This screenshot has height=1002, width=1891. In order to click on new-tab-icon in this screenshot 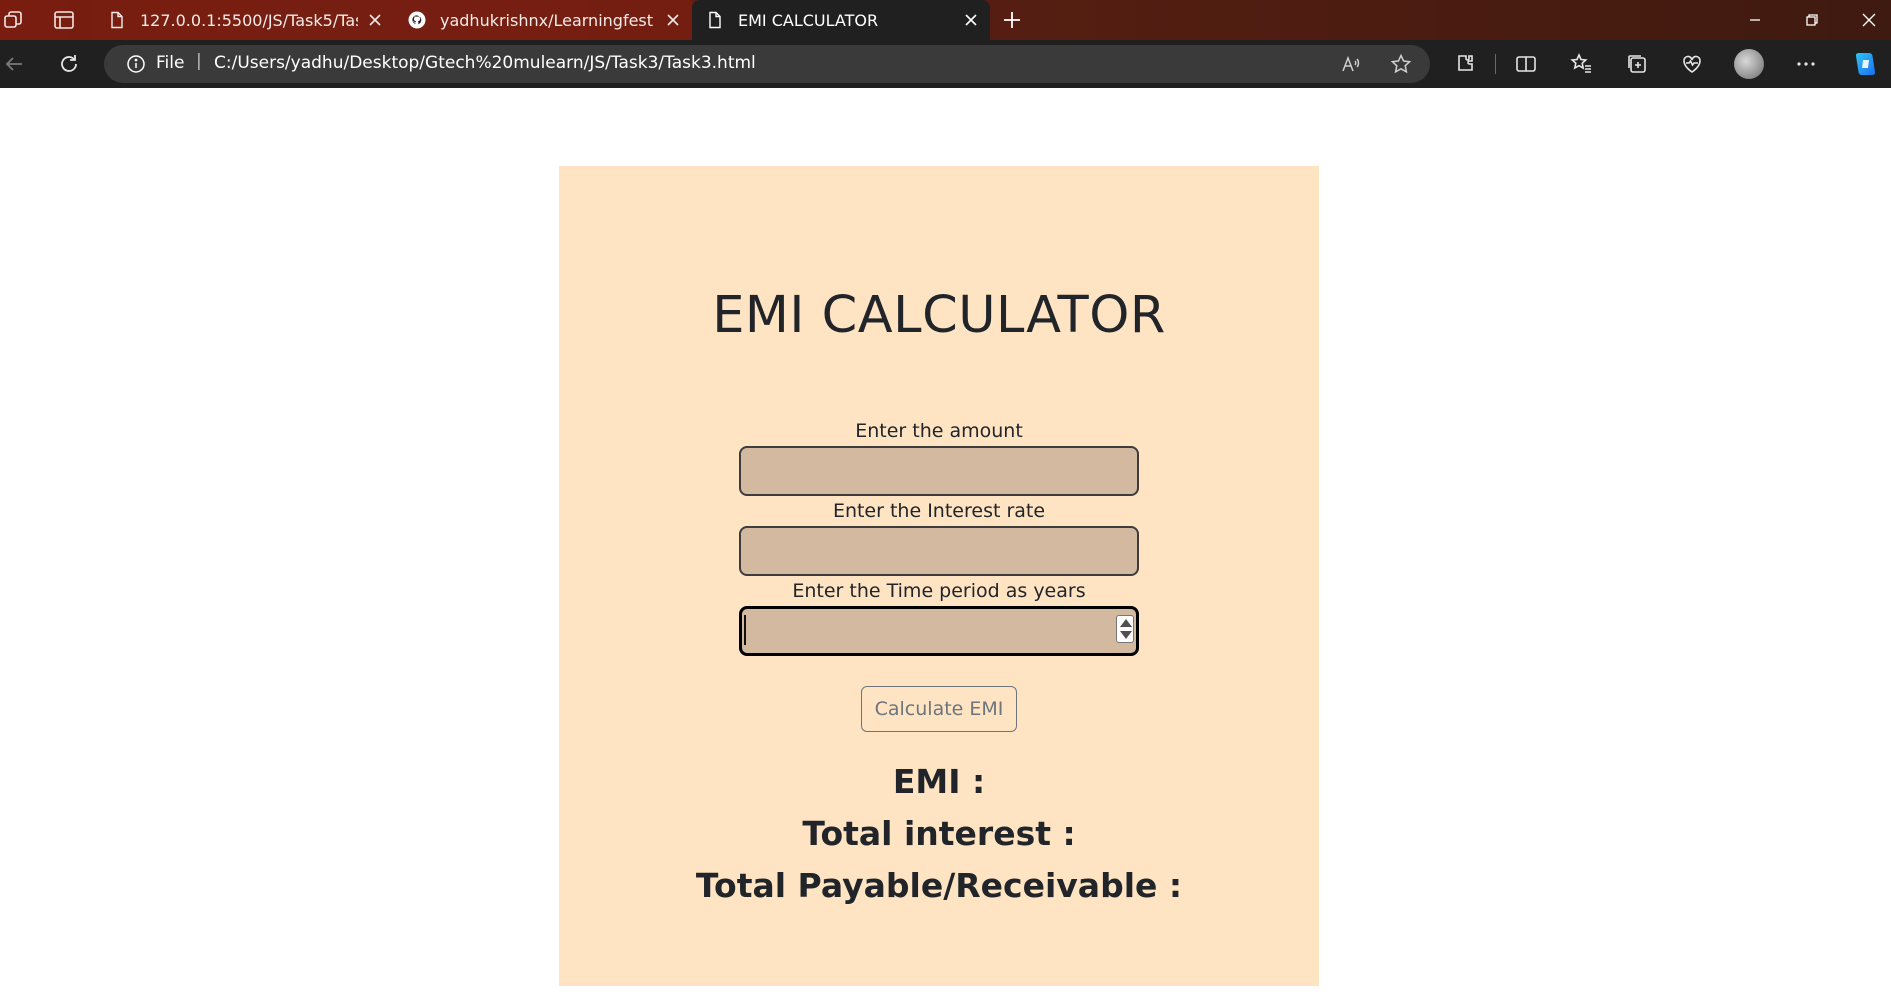, I will do `click(1012, 20)`.